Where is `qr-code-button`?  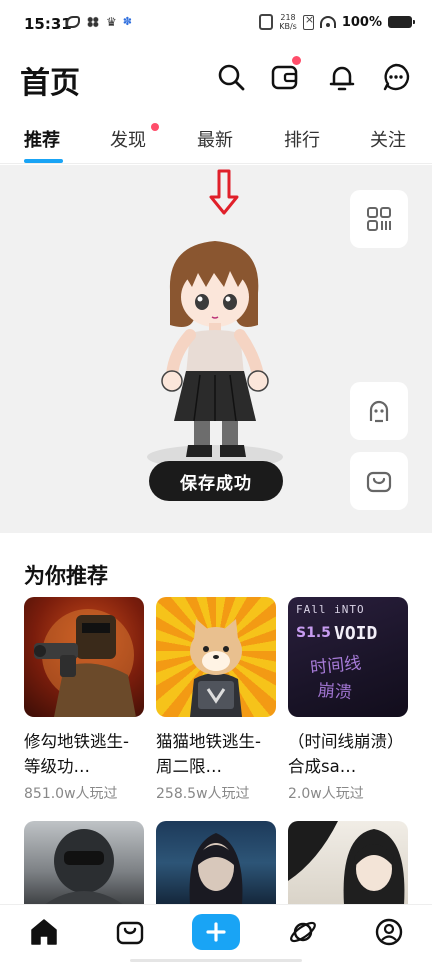
qr-code-button is located at coordinates (379, 219).